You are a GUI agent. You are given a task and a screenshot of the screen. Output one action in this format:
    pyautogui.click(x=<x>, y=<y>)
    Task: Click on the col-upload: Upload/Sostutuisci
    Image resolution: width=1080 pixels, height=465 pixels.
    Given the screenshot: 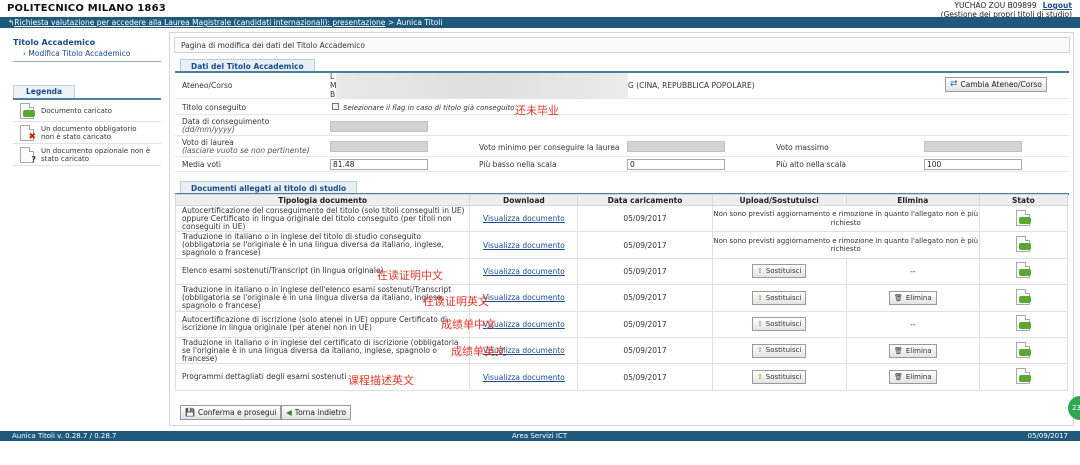 What is the action you would take?
    pyautogui.click(x=779, y=200)
    